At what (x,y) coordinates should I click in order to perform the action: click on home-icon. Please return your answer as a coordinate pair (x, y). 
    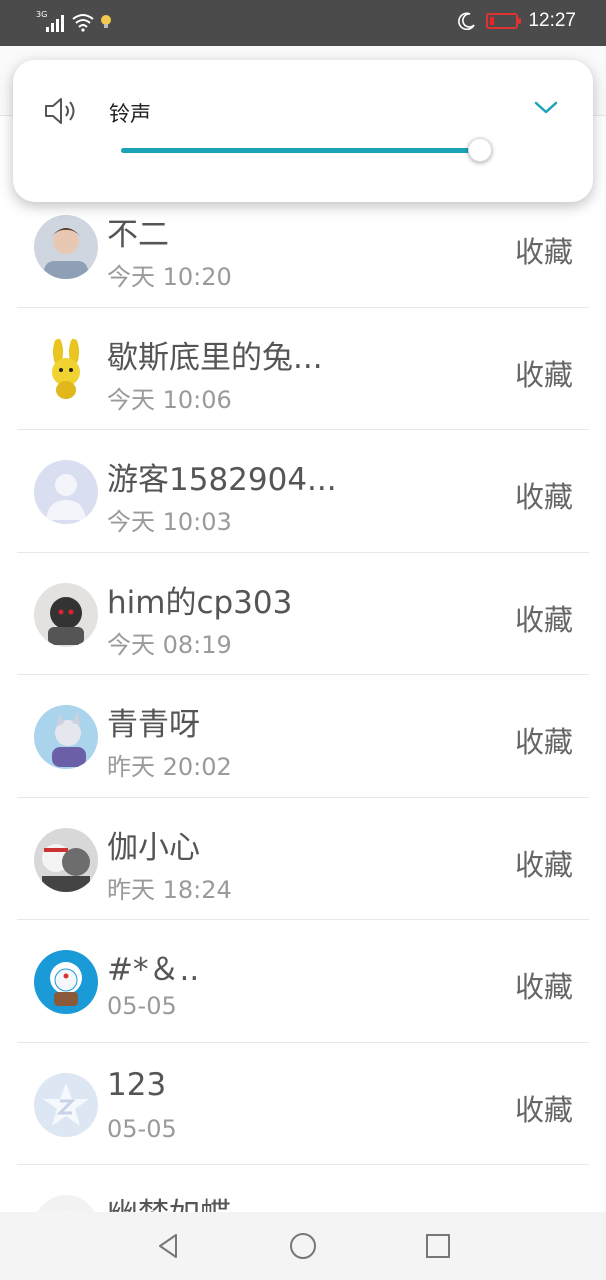
    Looking at the image, I should click on (303, 1246).